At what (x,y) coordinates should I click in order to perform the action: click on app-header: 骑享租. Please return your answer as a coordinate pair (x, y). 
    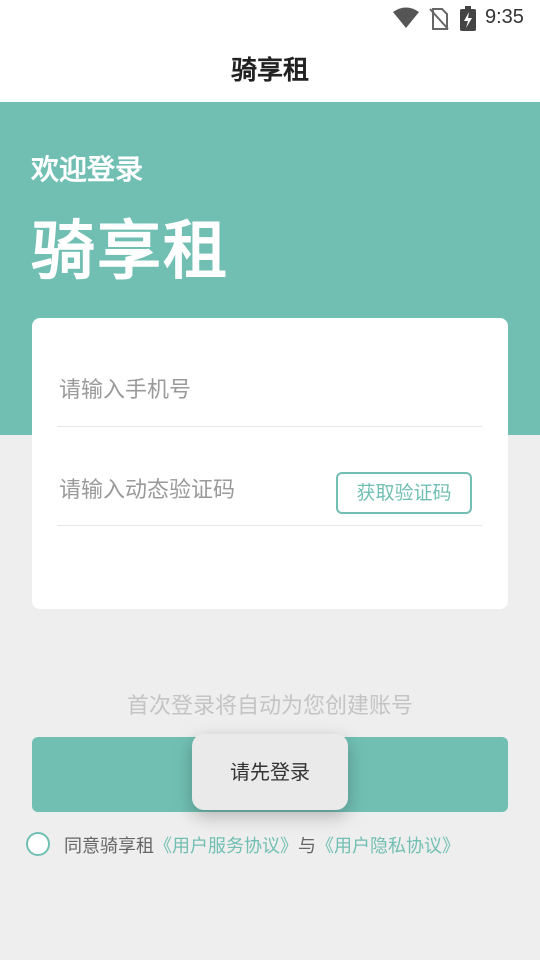
    Looking at the image, I should click on (270, 69).